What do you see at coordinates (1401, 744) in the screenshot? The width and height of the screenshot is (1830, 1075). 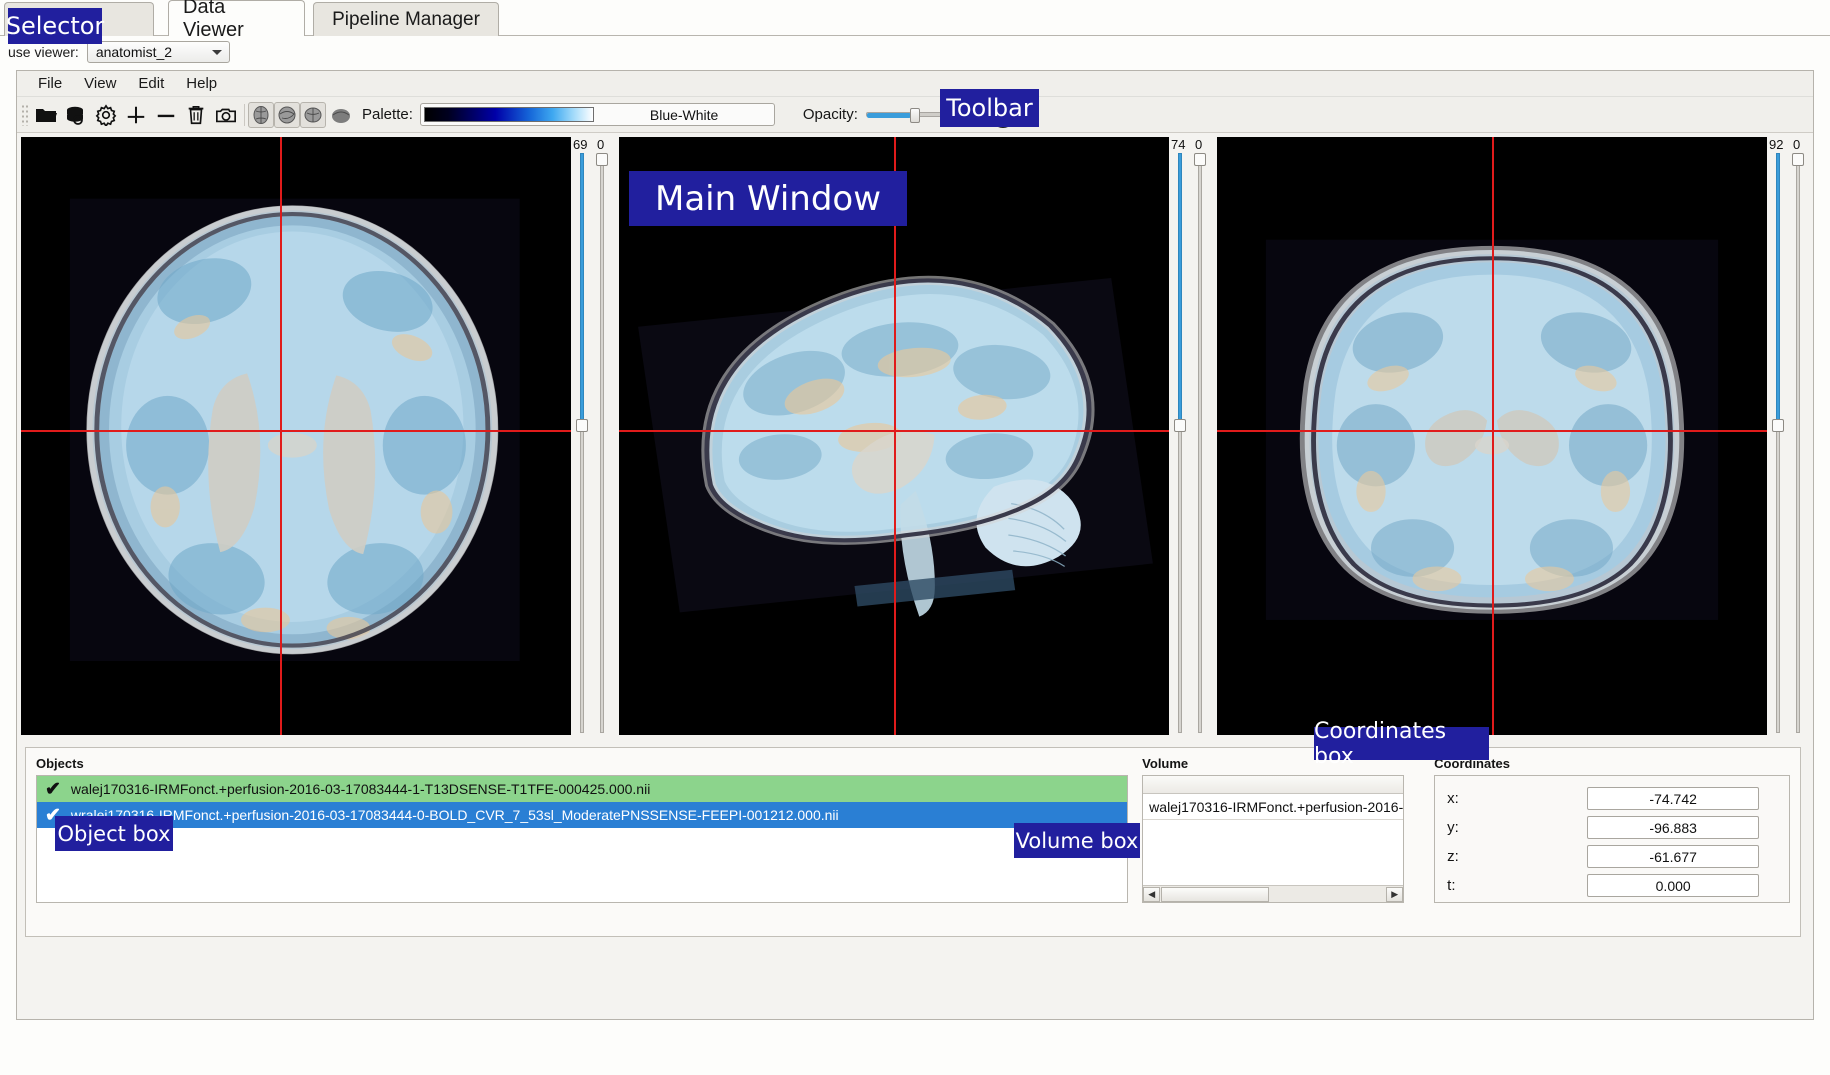 I see `annotation-coordinates-box: Coordinates box` at bounding box center [1401, 744].